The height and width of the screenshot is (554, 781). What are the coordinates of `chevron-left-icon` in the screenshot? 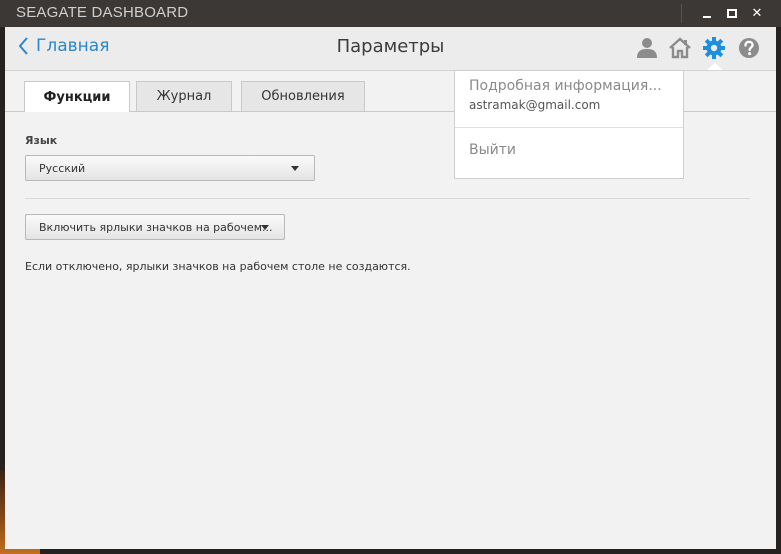 It's located at (23, 46).